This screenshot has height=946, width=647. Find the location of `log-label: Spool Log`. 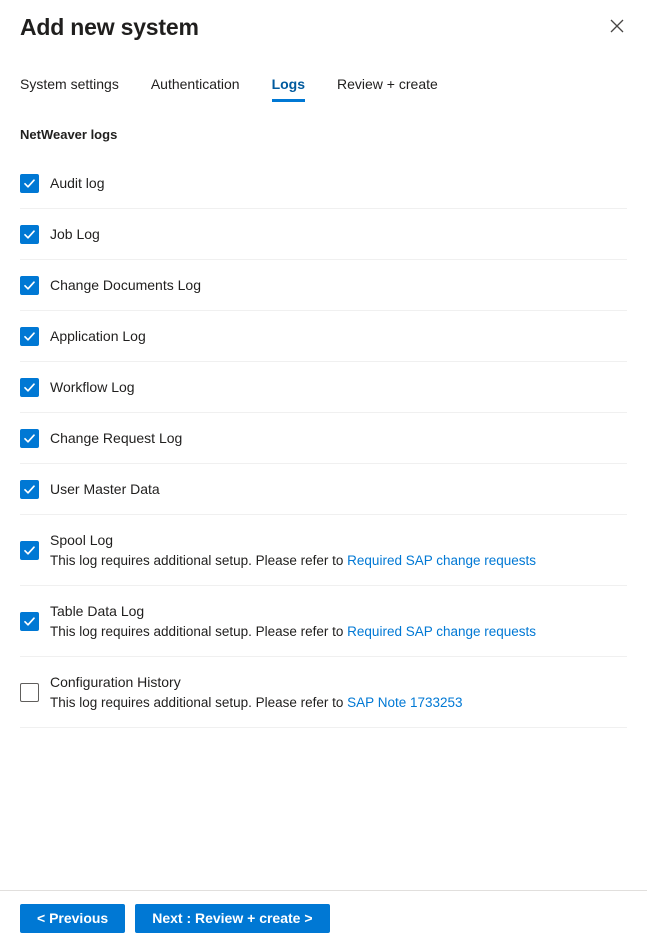

log-label: Spool Log is located at coordinates (82, 539).